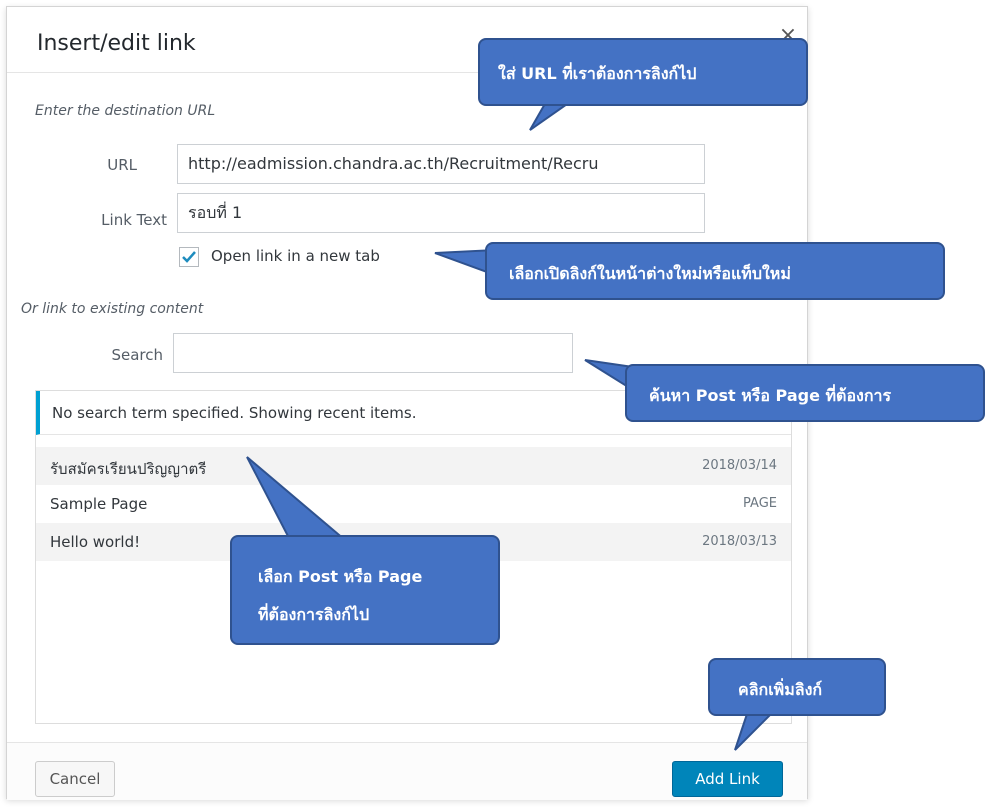 The height and width of the screenshot is (809, 985). What do you see at coordinates (99, 504) in the screenshot?
I see `result-title: Sample Page` at bounding box center [99, 504].